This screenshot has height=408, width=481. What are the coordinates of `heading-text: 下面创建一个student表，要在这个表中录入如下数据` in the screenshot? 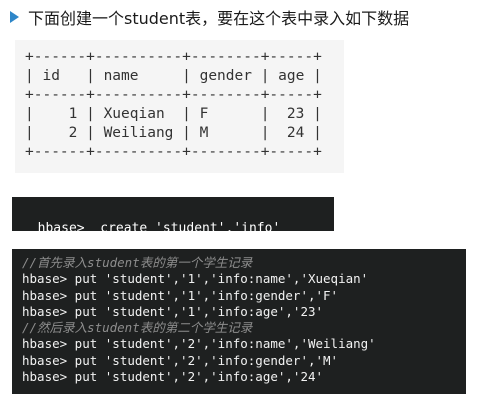 It's located at (219, 18).